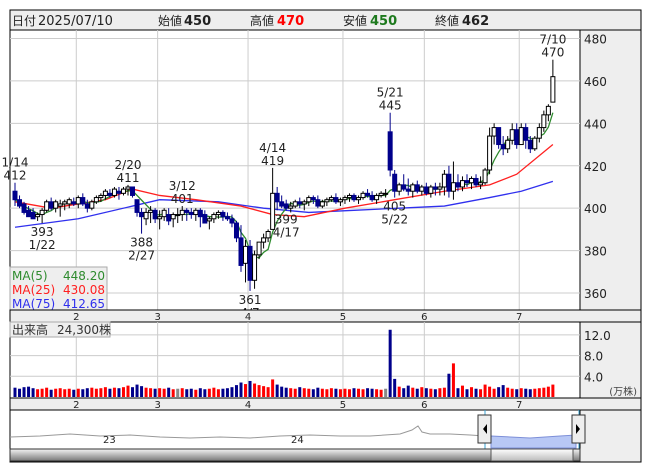 The width and height of the screenshot is (653, 470). Describe the element at coordinates (30, 276) in the screenshot. I see `ma5-label: MA(5)` at that location.